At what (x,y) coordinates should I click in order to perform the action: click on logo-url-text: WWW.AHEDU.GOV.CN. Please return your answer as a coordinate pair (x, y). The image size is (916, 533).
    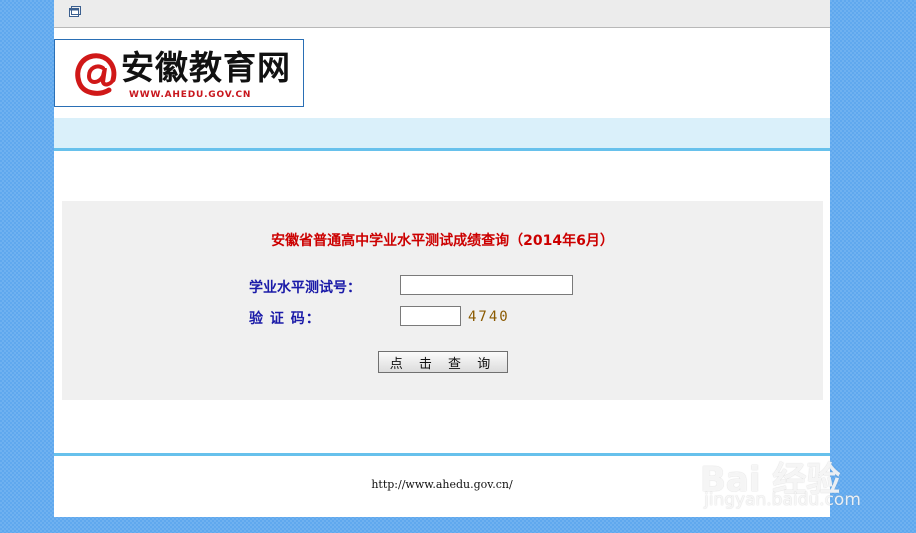
    Looking at the image, I should click on (190, 95).